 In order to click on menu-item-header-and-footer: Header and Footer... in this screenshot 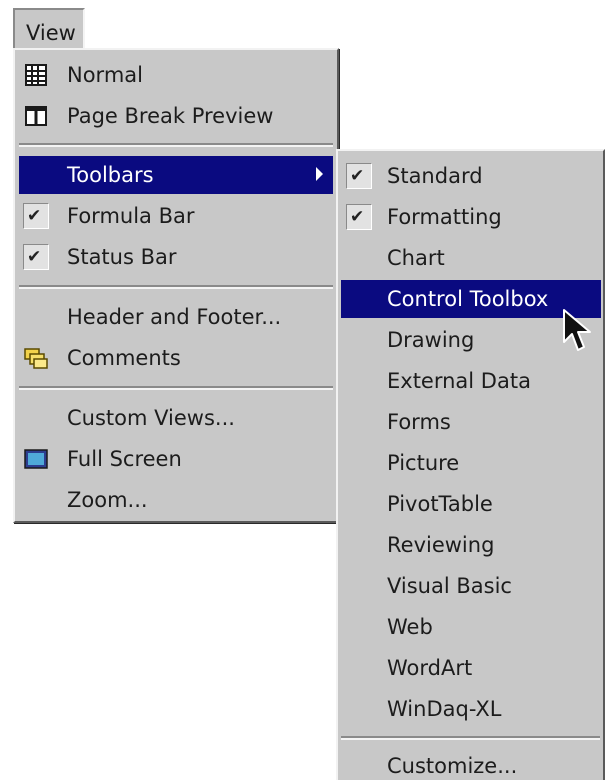, I will do `click(176, 317)`.